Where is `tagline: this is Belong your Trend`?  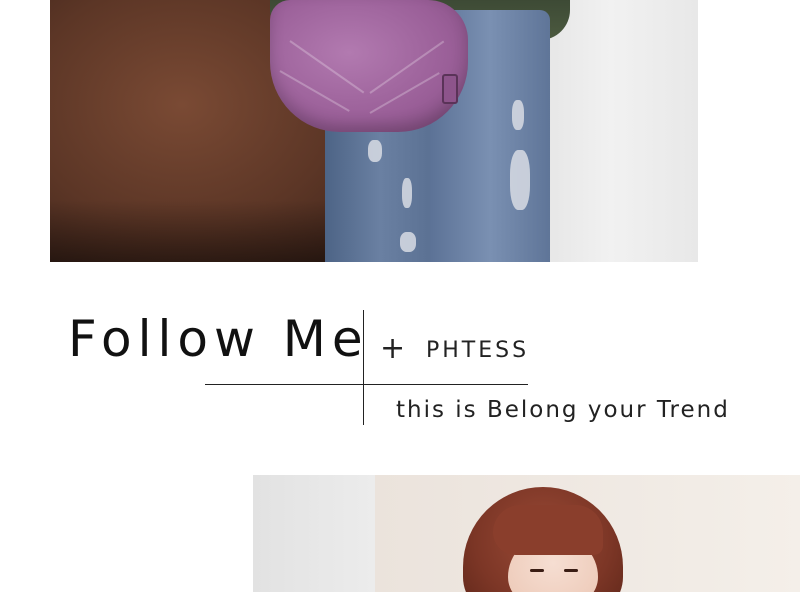 tagline: this is Belong your Trend is located at coordinates (563, 410).